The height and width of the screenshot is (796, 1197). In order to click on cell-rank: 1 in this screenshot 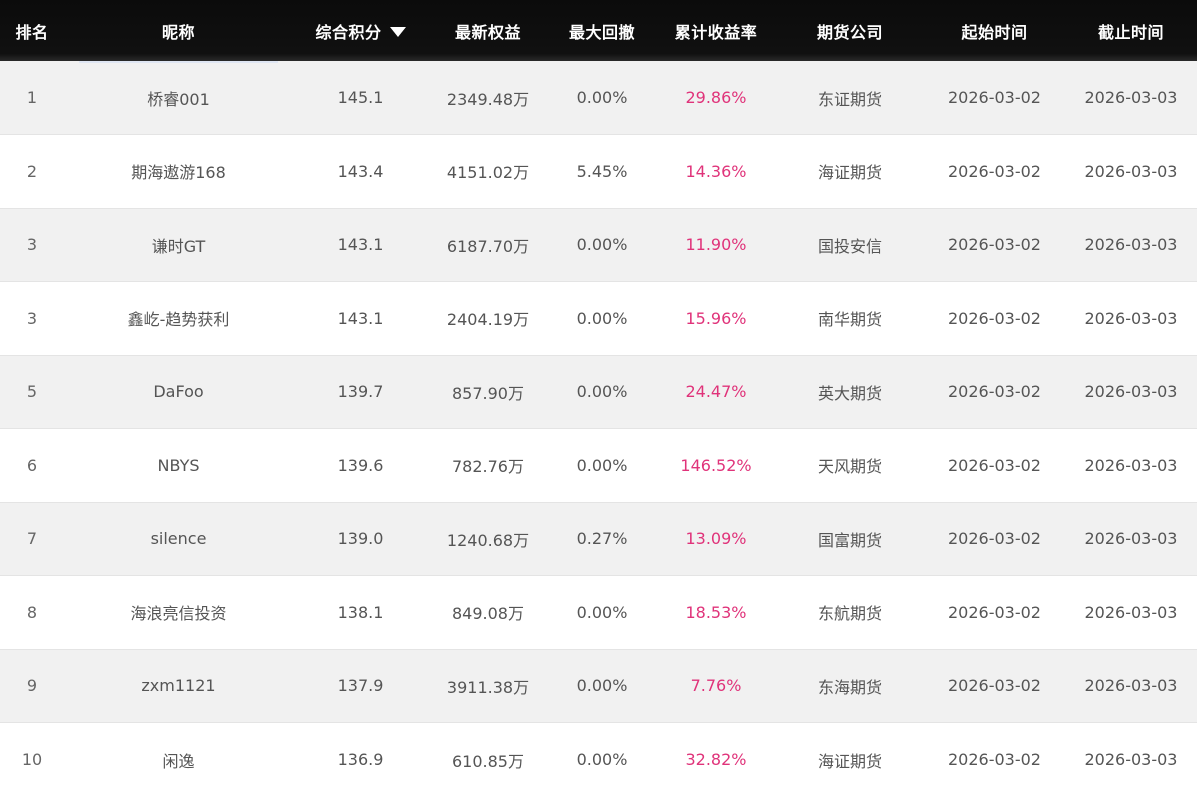, I will do `click(32, 98)`.